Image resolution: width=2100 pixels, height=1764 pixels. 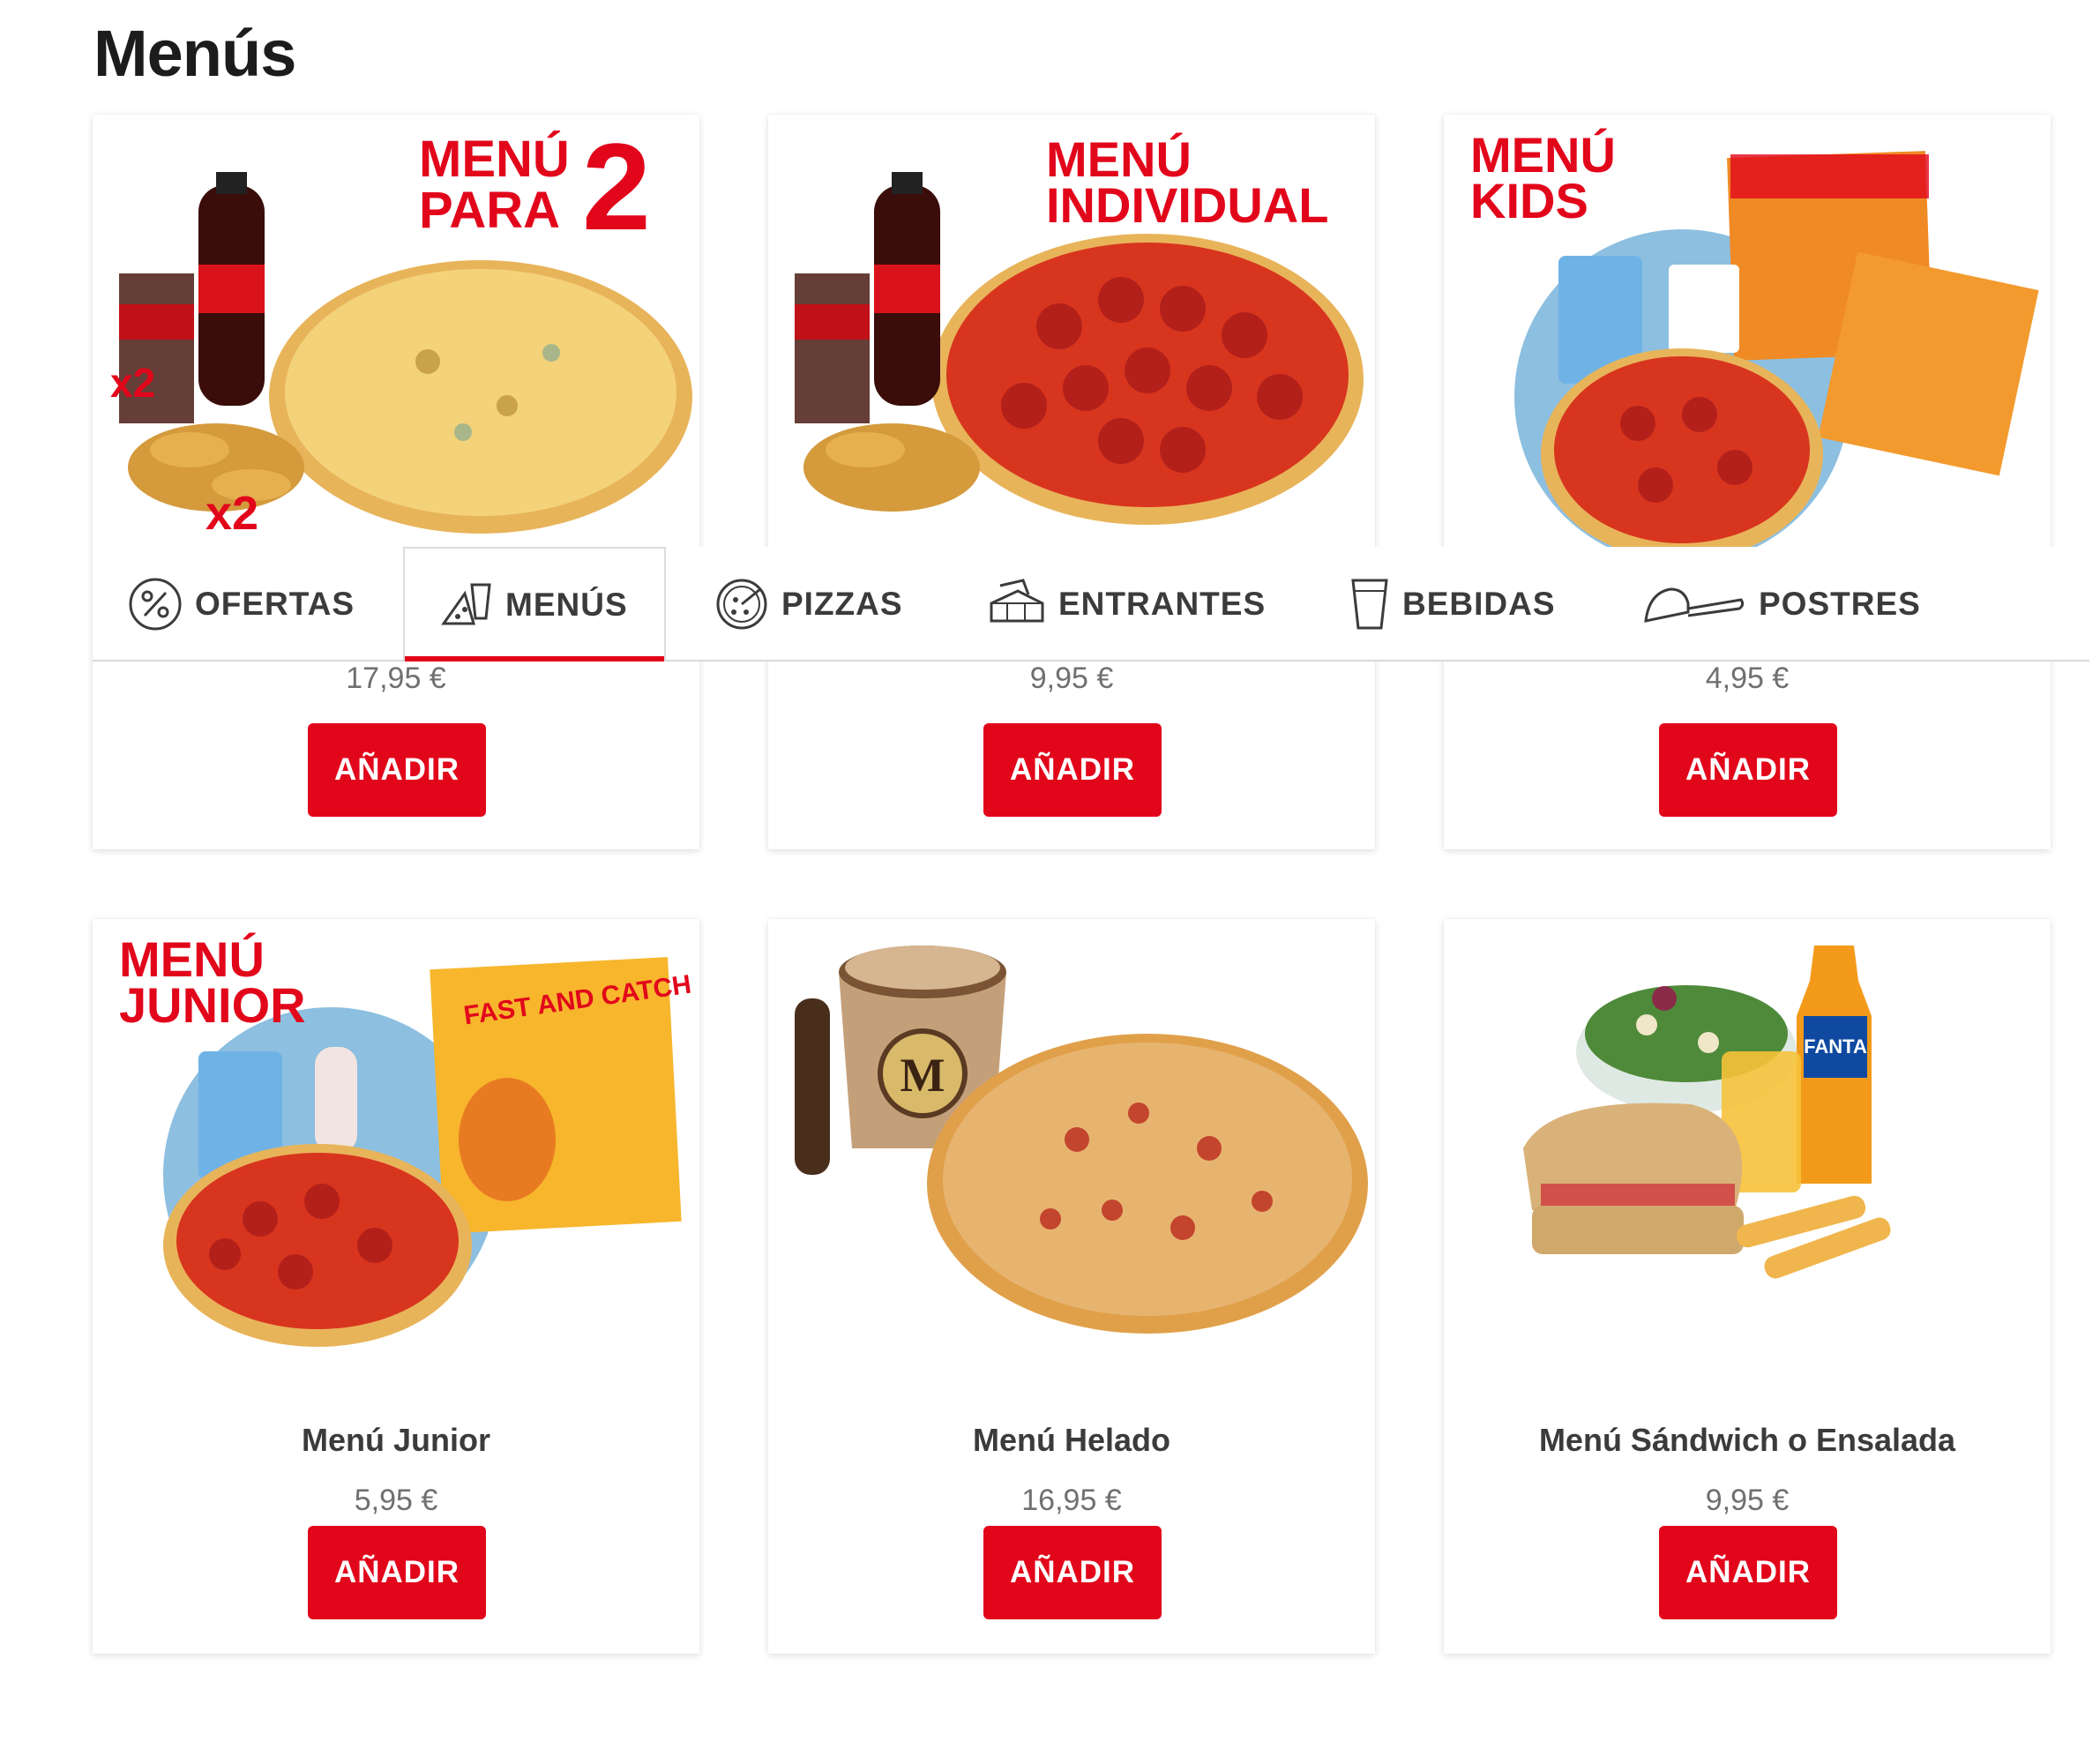 I want to click on banner-line-2: INDIVIDUAL, so click(x=1187, y=205).